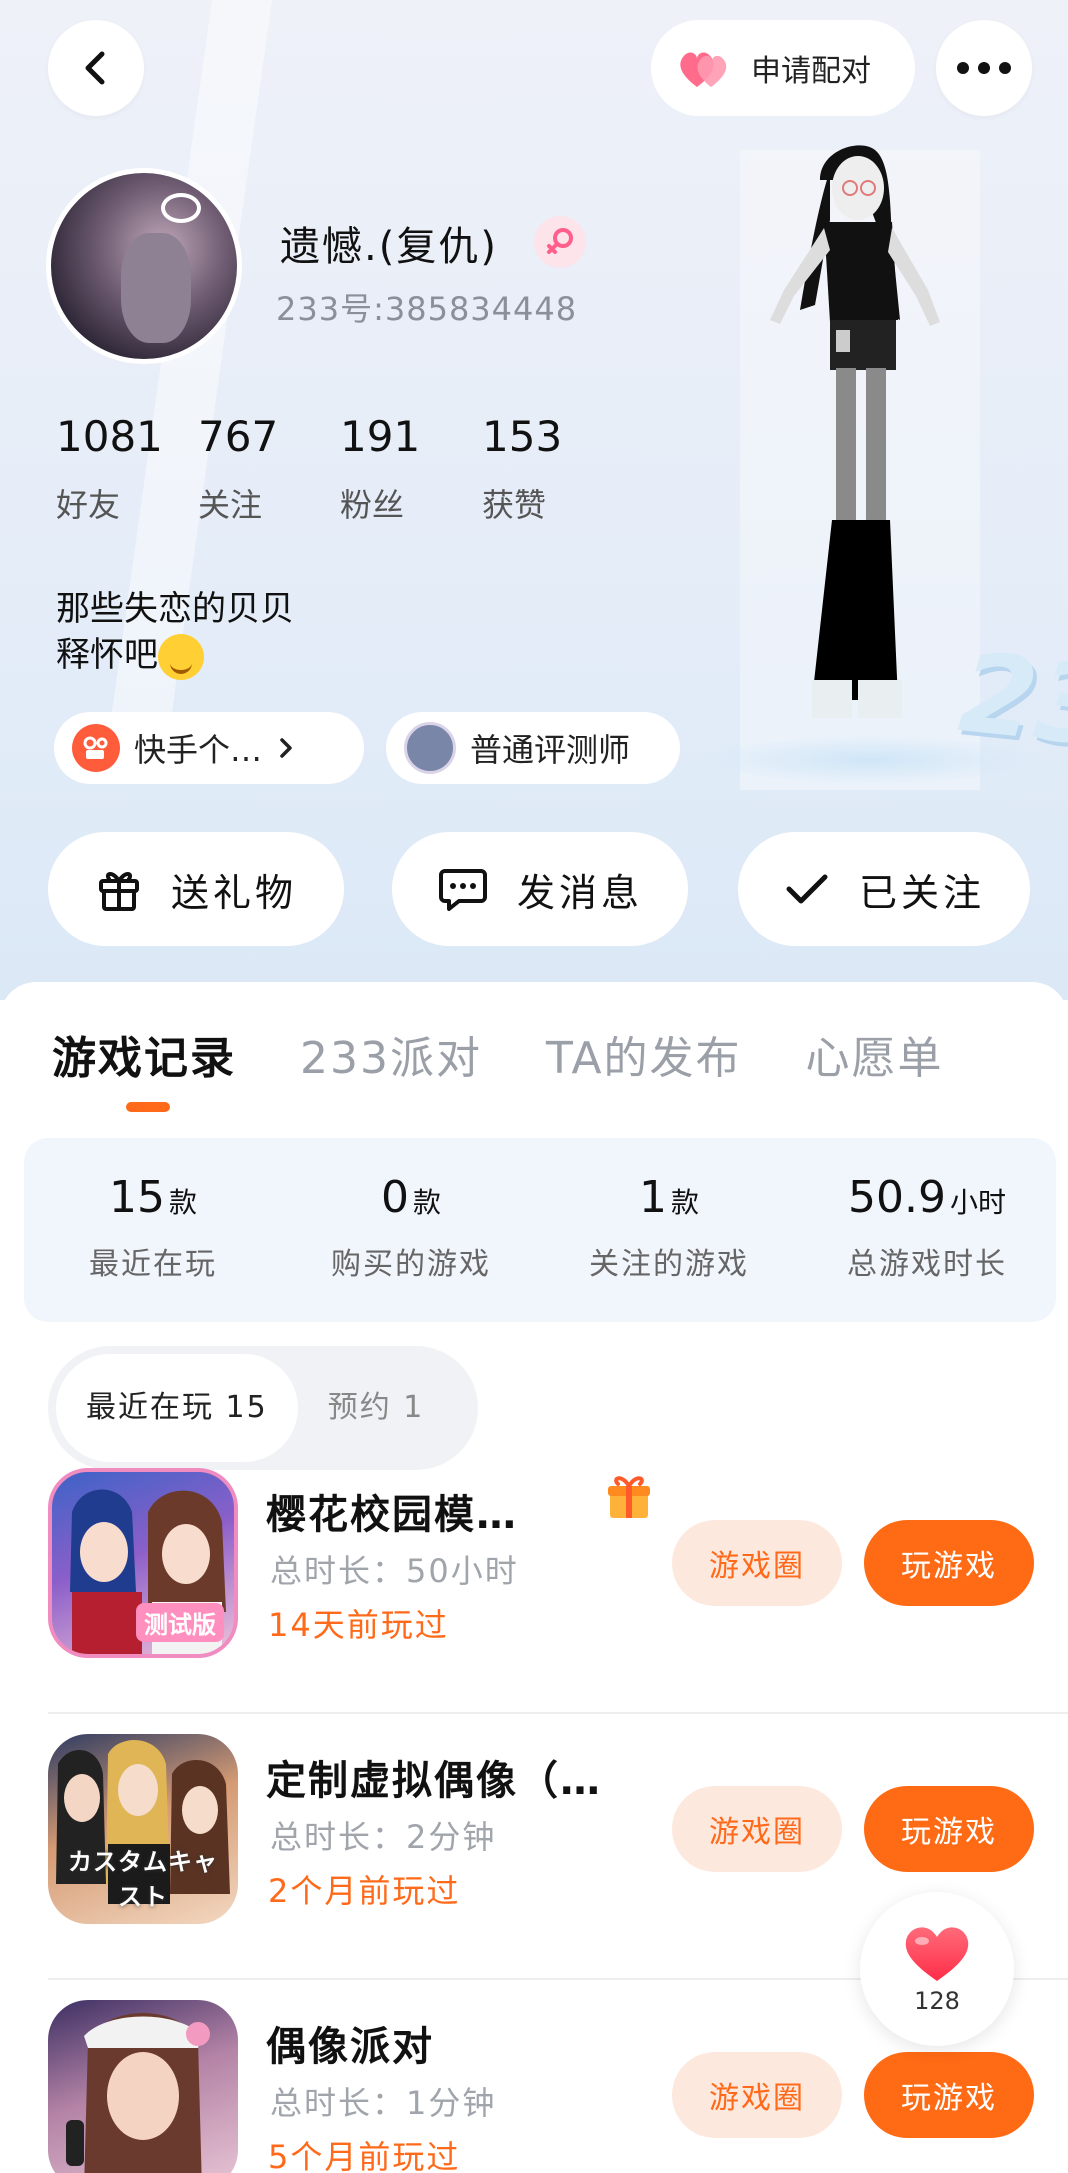 This screenshot has height=2173, width=1068. Describe the element at coordinates (383, 2103) in the screenshot. I see `game-total-time: 总时长：1分钟` at that location.